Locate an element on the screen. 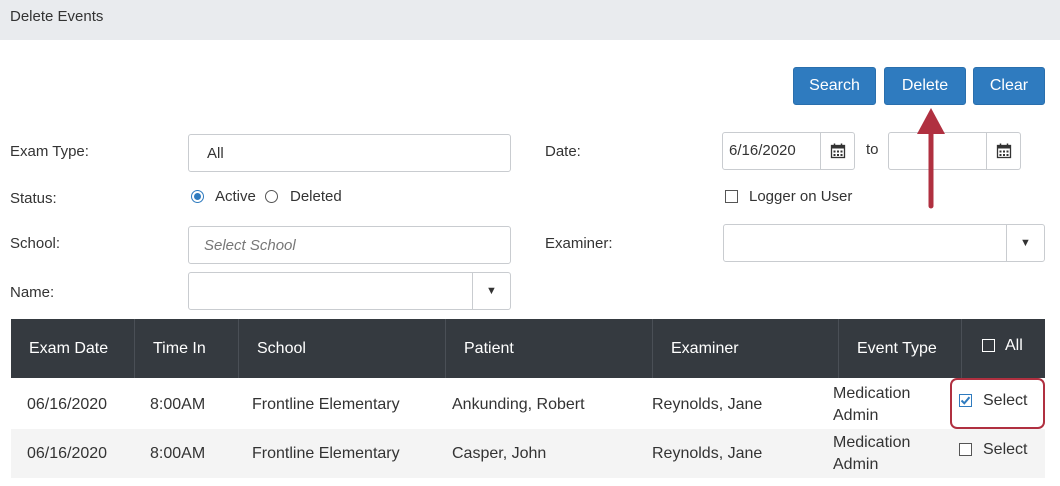 The image size is (1060, 486). examiner-select: ▼ is located at coordinates (884, 243).